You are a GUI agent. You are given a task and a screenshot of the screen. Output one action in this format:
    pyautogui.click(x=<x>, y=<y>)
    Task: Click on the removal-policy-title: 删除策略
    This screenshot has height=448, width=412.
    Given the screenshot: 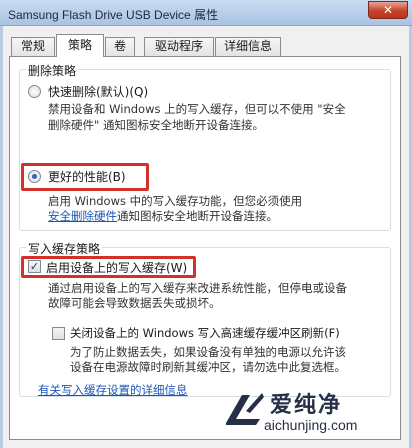 What is the action you would take?
    pyautogui.click(x=52, y=70)
    